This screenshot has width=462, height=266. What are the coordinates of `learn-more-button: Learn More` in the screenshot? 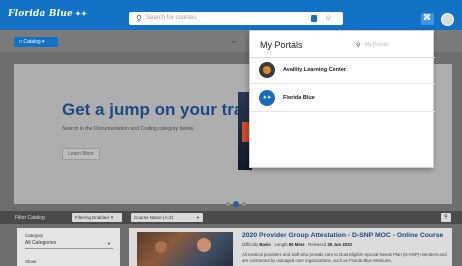 It's located at (81, 154).